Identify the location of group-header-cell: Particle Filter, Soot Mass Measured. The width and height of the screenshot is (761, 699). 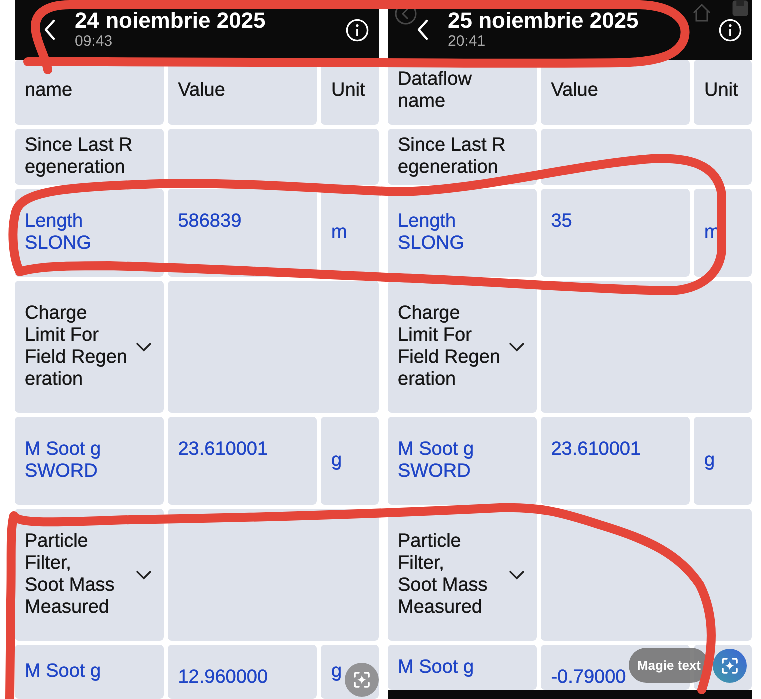
(89, 575).